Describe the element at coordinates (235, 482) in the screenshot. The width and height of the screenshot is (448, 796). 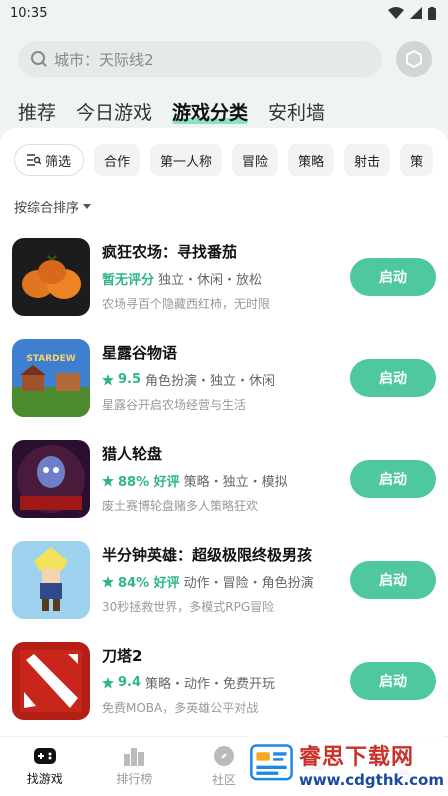
I see `game-tags: 策略・独立・模拟` at that location.